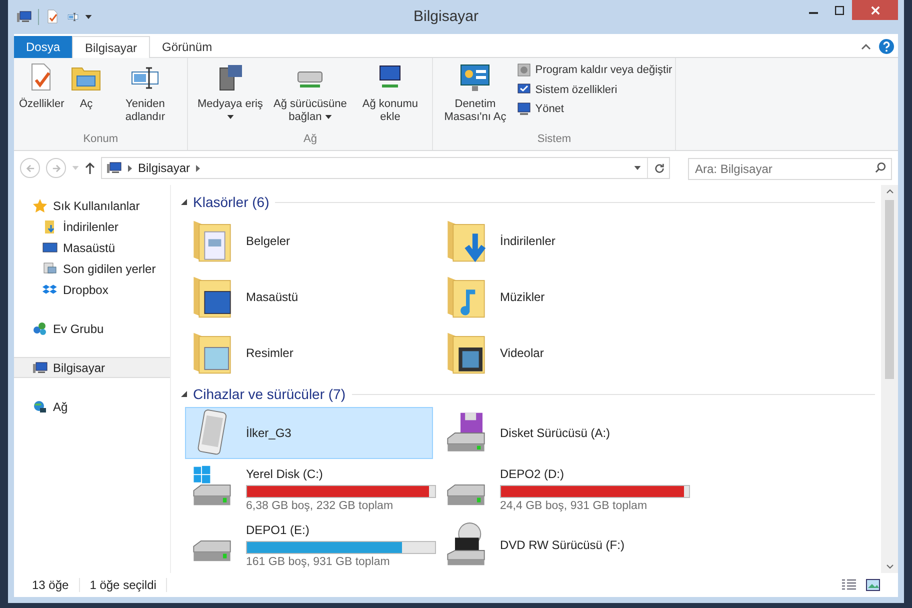 The width and height of the screenshot is (912, 608). What do you see at coordinates (563, 489) in the screenshot?
I see `explorer-item: DEPO2 (D:) 24,4 GB boş, 931 GB toplam` at bounding box center [563, 489].